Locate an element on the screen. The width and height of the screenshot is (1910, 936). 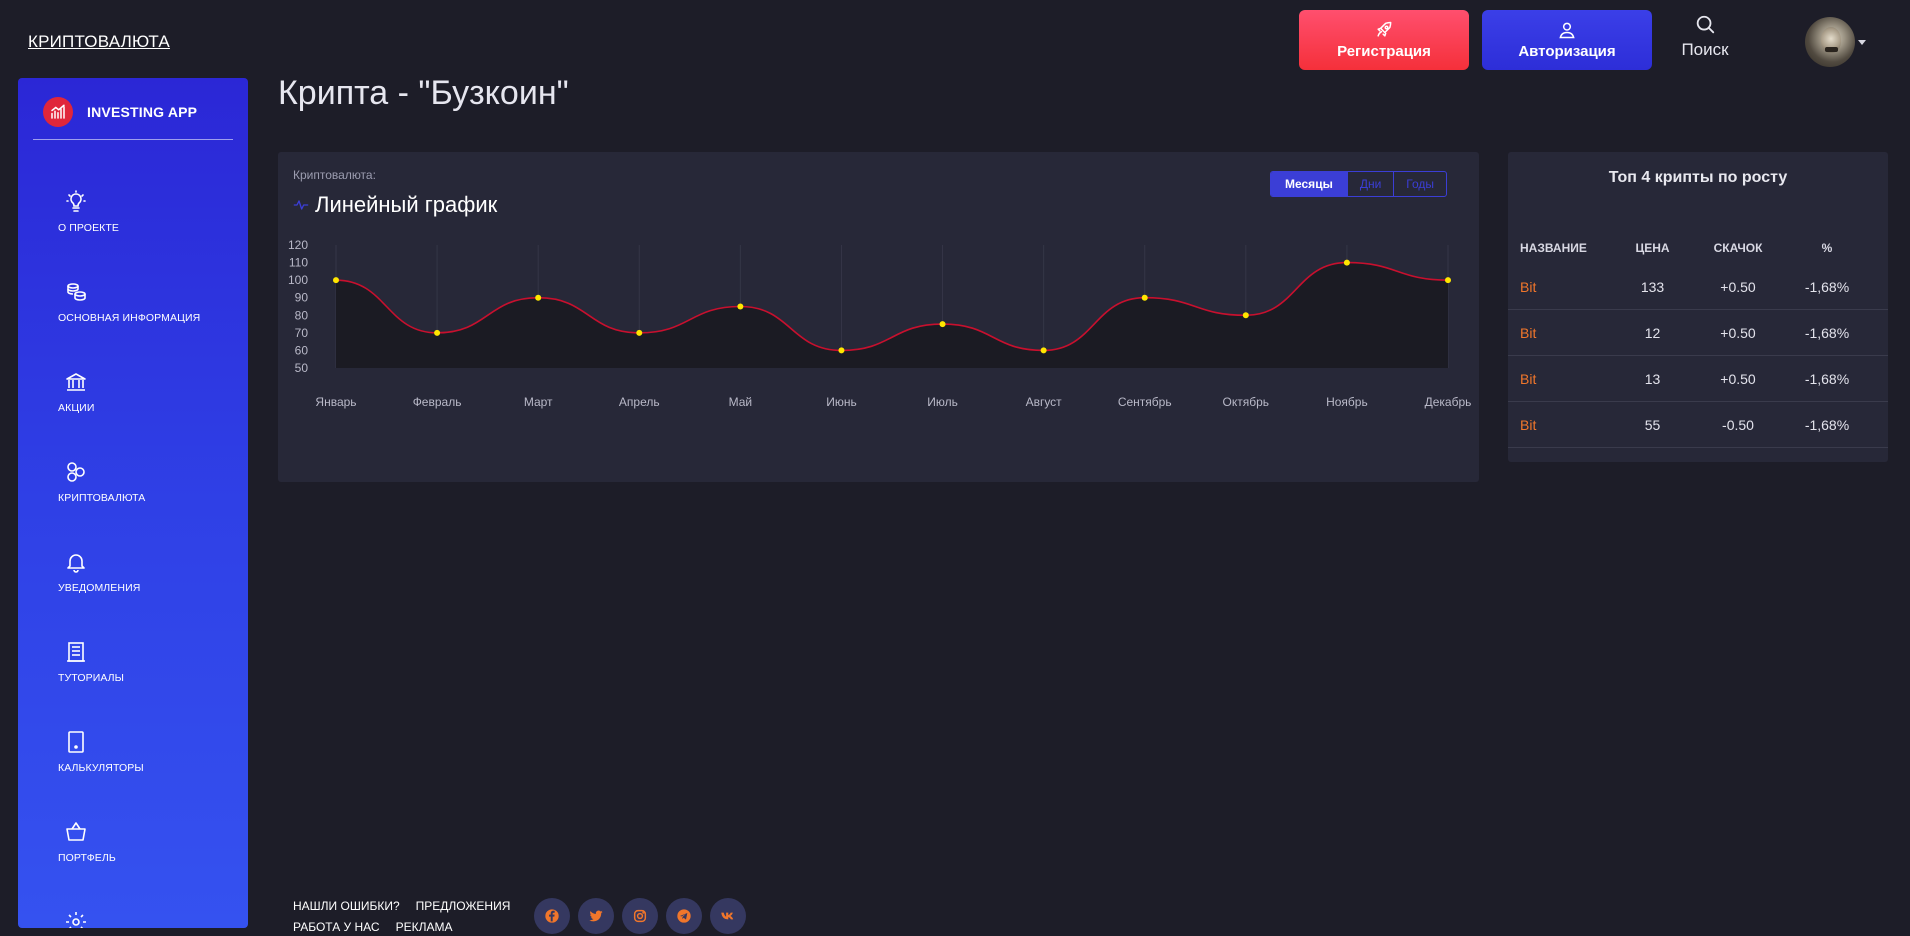
sidebar-item-calculators: КАЛЬКУЛЯТОРЫ is located at coordinates (135, 760).